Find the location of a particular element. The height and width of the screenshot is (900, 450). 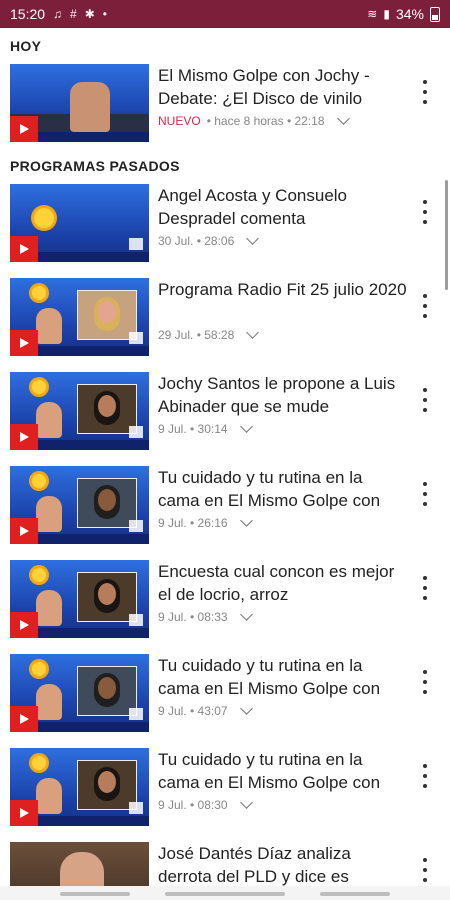

signal-icon: ▮ is located at coordinates (386, 14).